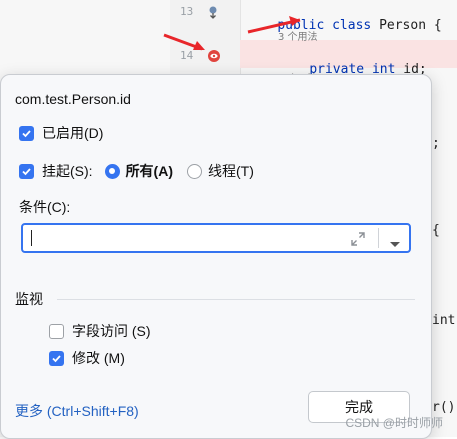 Image resolution: width=457 pixels, height=439 pixels. I want to click on modification-checkbox, so click(56, 358).